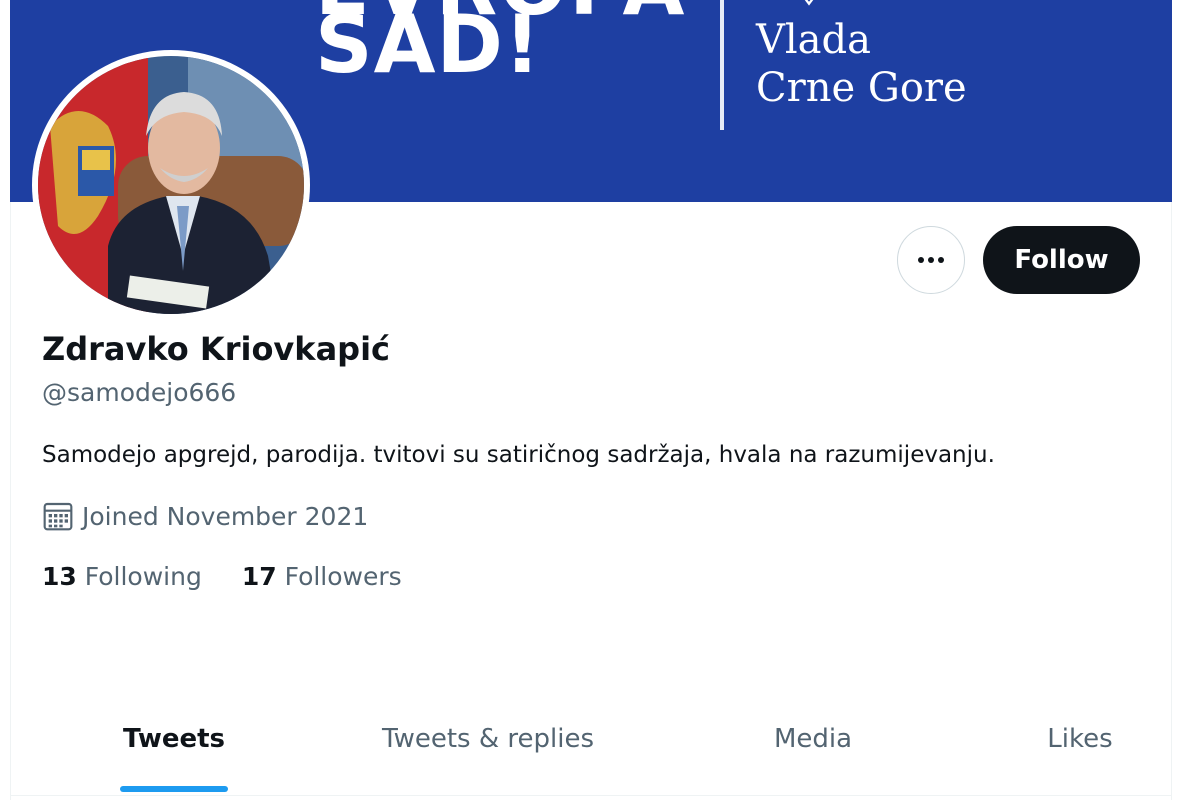 This screenshot has width=1200, height=800. I want to click on following-link: 13 Following, so click(122, 576).